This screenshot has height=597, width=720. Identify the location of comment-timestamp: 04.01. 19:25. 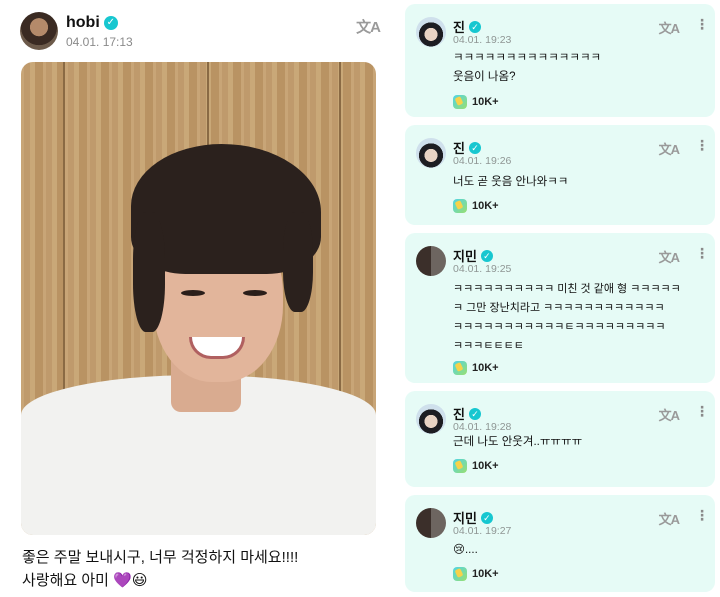
(482, 269).